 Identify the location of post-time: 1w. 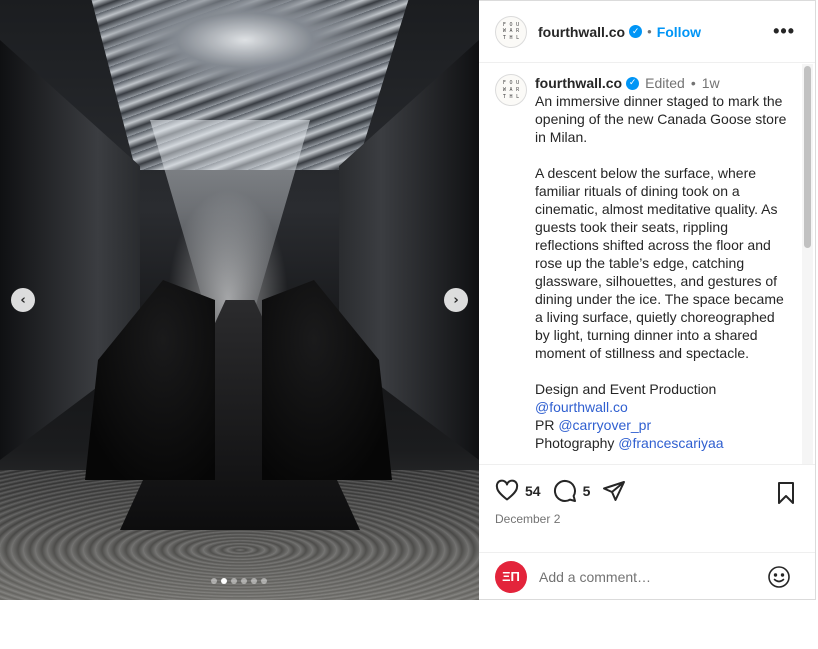
(711, 83).